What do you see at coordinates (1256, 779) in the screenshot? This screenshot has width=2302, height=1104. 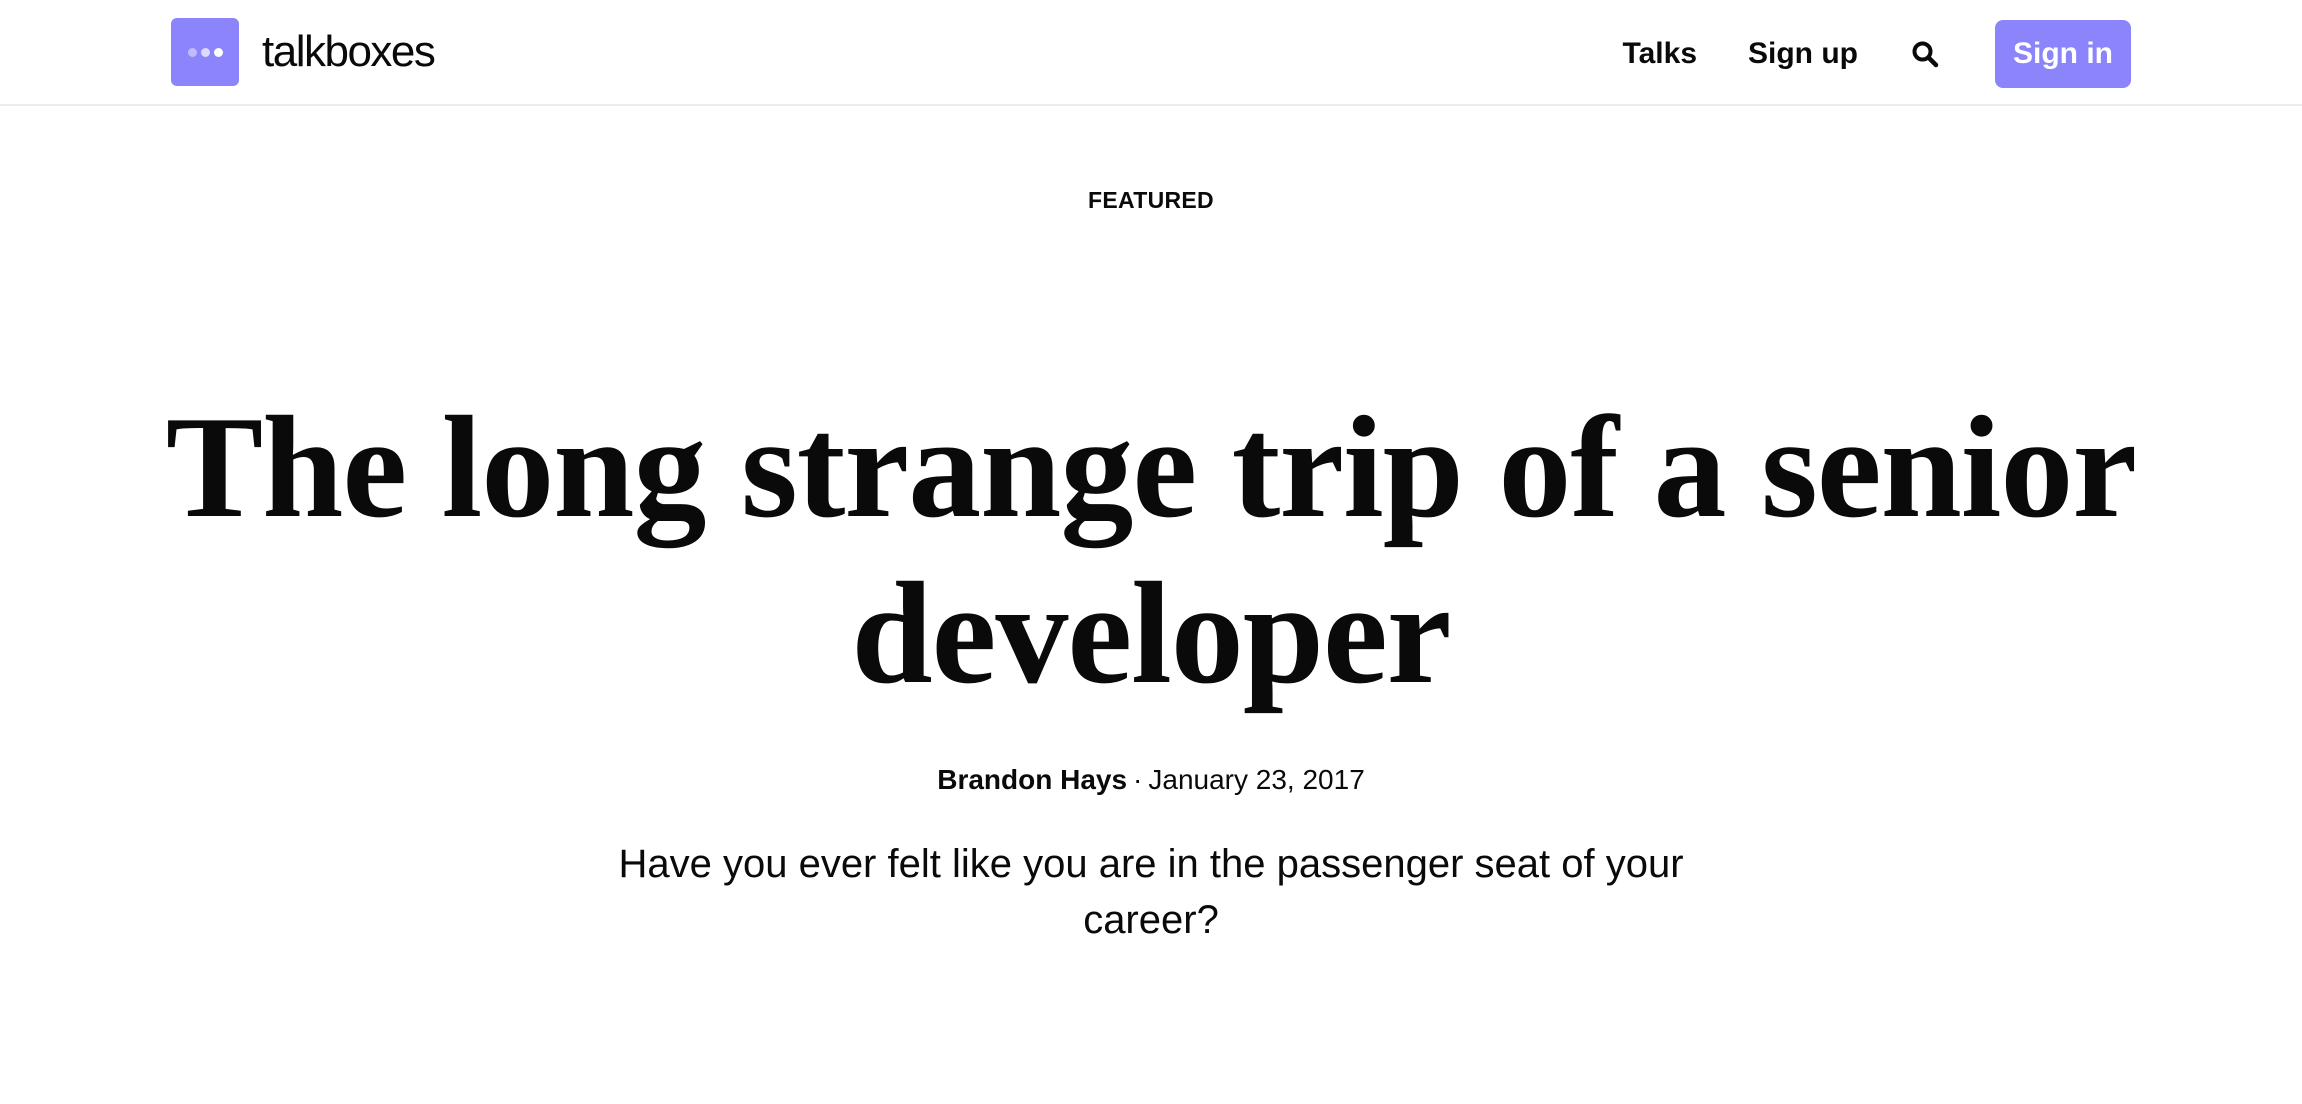 I see `publish-date: January 23, 2017` at bounding box center [1256, 779].